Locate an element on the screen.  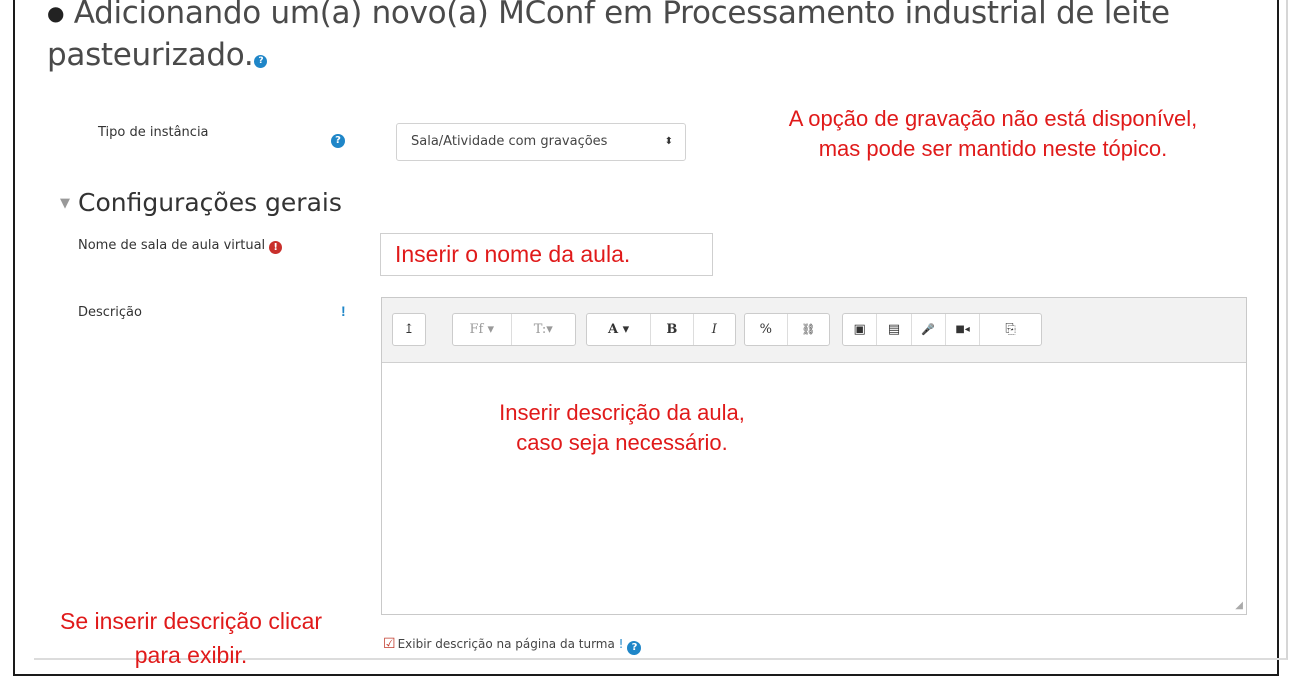
toolbar-toggle-button: ↥ is located at coordinates (409, 329).